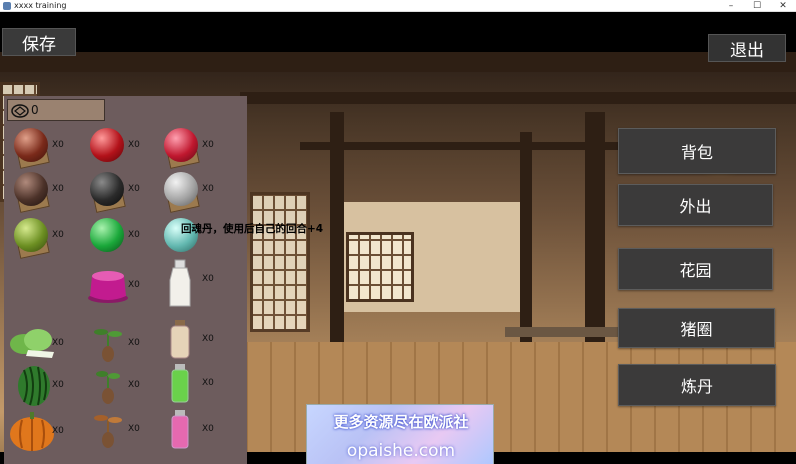 This screenshot has width=796, height=464. What do you see at coordinates (179, 190) in the screenshot?
I see `grey-orb-icon` at bounding box center [179, 190].